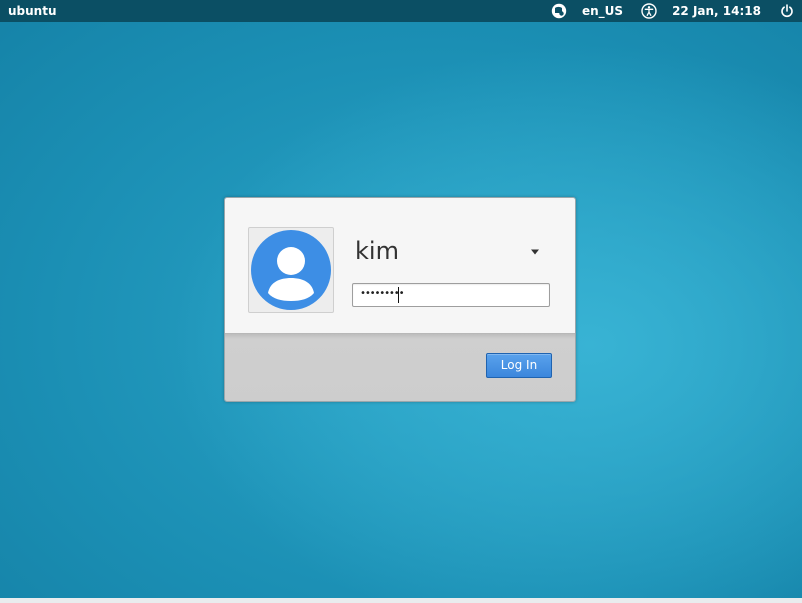  Describe the element at coordinates (519, 365) in the screenshot. I see `login-button: Log In` at that location.